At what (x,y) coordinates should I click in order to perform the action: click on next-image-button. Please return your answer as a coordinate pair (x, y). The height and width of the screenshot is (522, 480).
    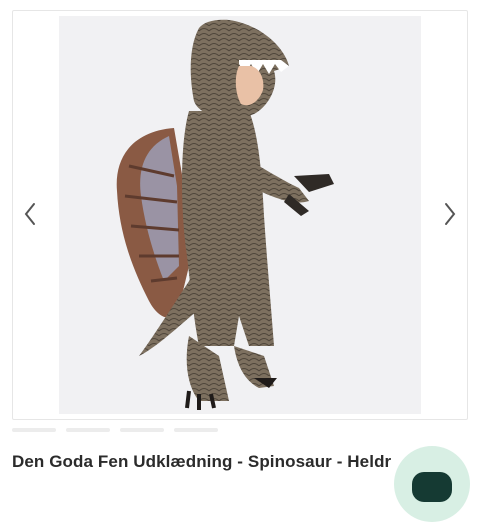
    Looking at the image, I should click on (450, 214).